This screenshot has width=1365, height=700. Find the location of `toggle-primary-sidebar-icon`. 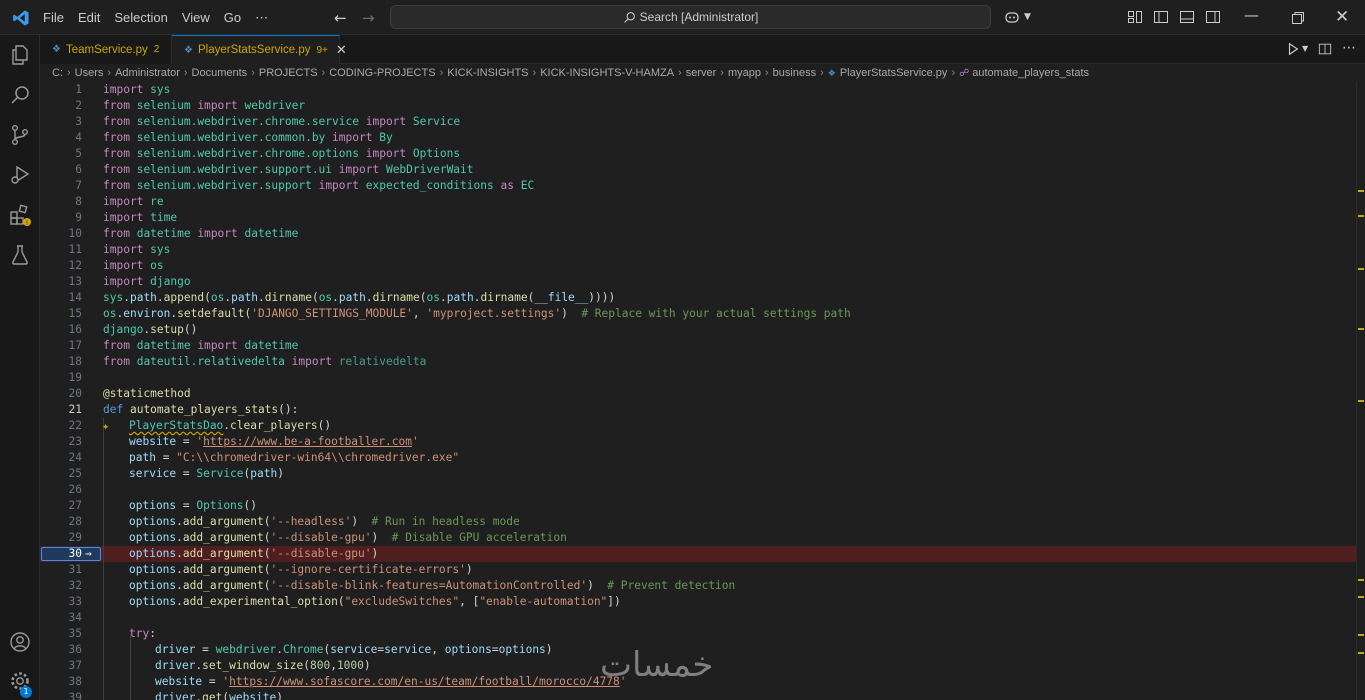

toggle-primary-sidebar-icon is located at coordinates (1161, 17).